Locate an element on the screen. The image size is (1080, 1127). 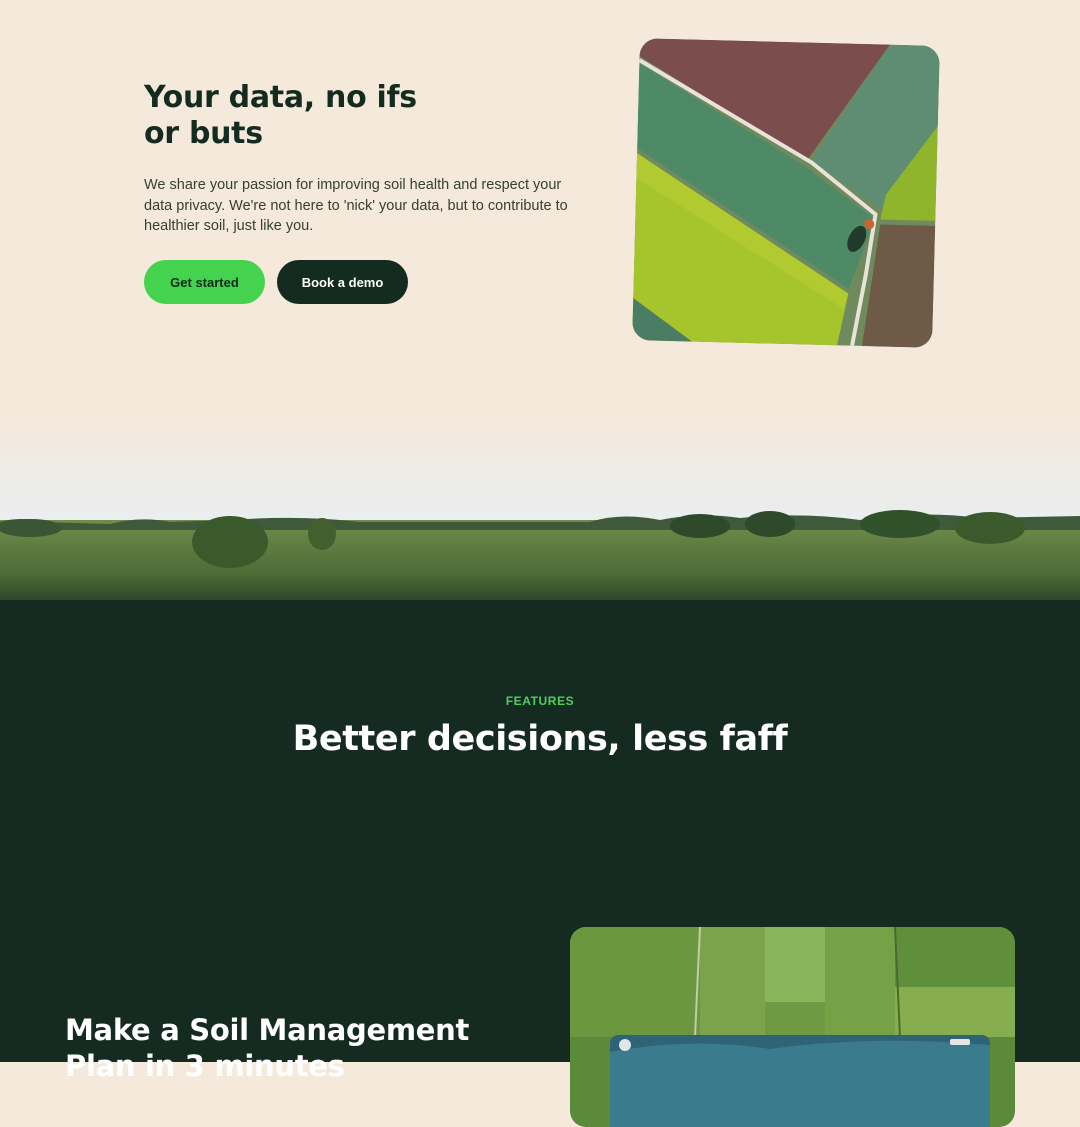
aerial-field-image is located at coordinates (786, 193).